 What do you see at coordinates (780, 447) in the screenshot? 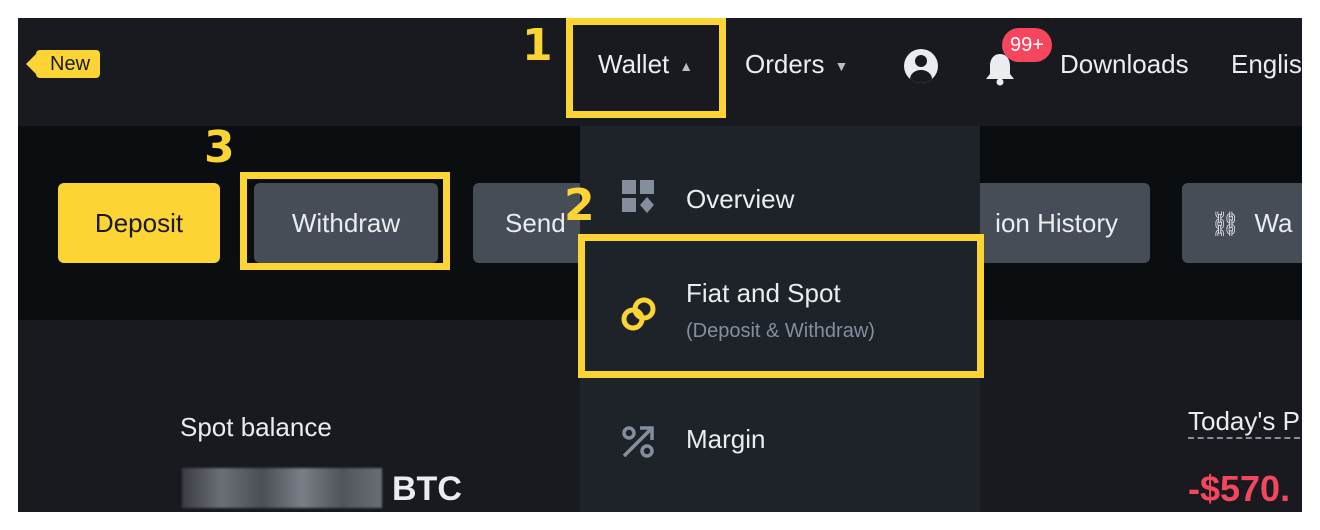
I see `menu-item-margin: Margin` at bounding box center [780, 447].